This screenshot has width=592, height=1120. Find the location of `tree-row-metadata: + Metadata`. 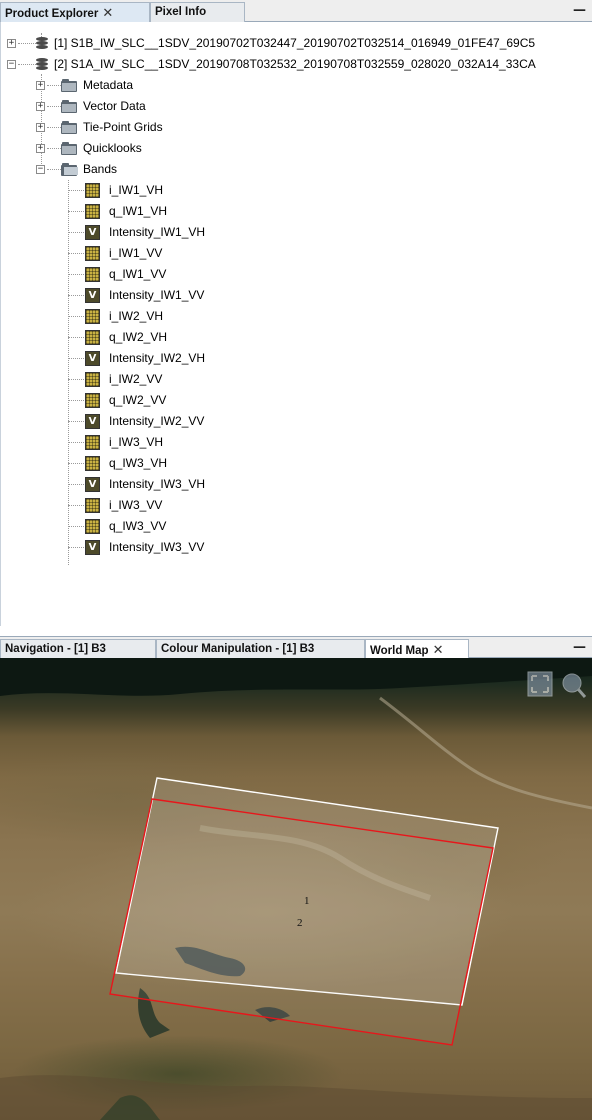

tree-row-metadata: + Metadata is located at coordinates (151, 85).